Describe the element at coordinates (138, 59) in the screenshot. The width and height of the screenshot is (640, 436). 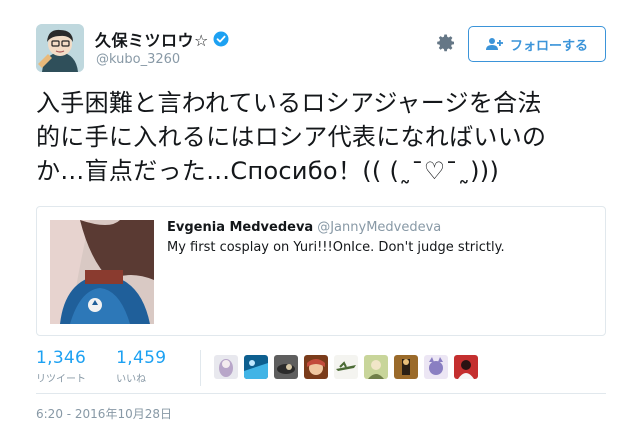
I see `user-handle: @kubo_3260` at that location.